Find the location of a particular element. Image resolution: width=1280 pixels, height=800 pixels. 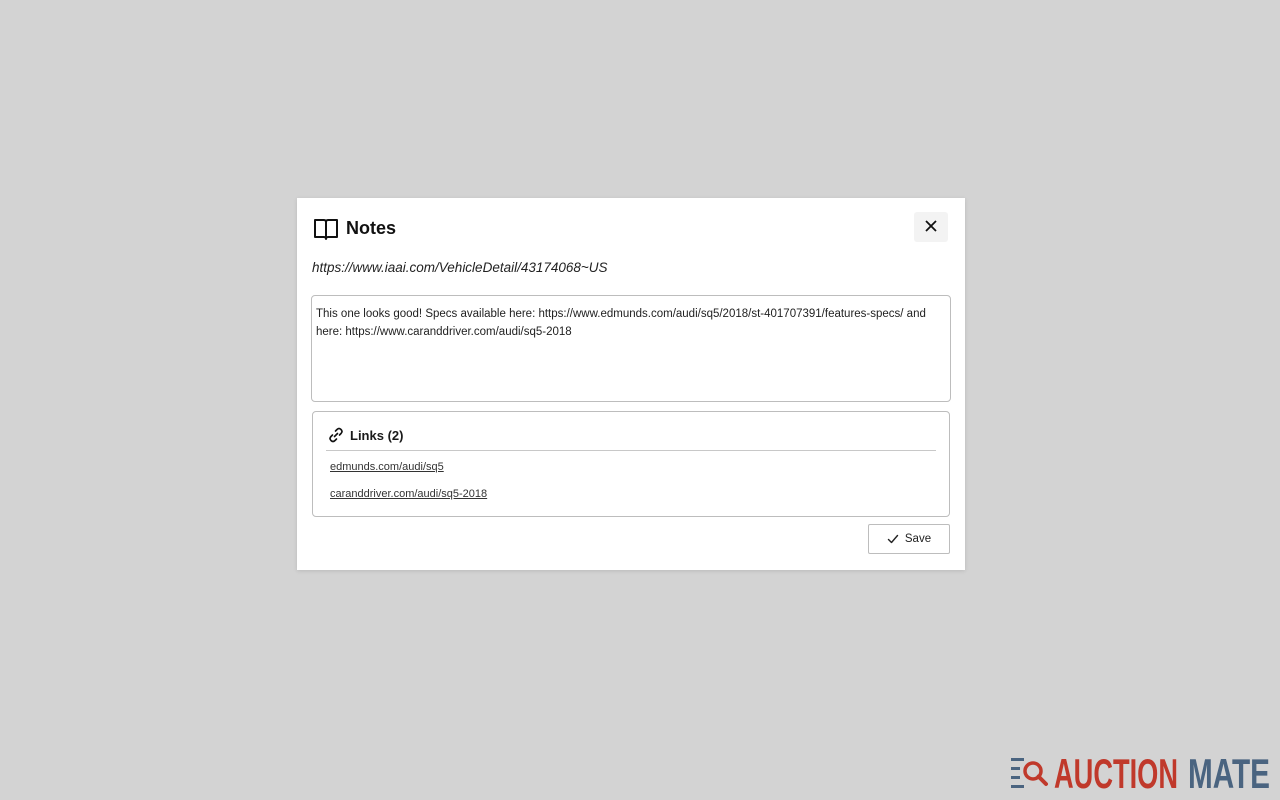

search-lines-icon is located at coordinates (1030, 772).